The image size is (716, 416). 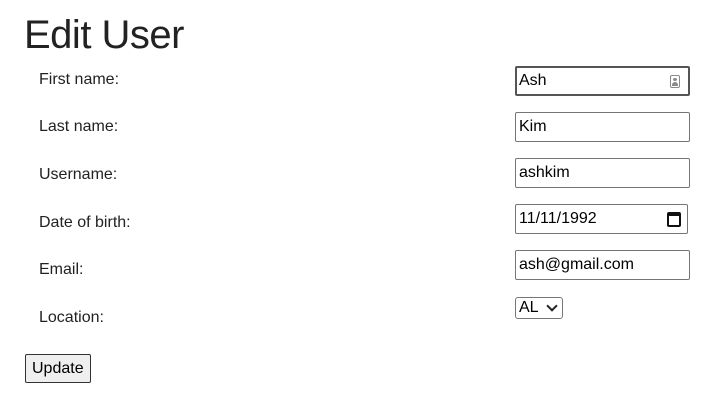 I want to click on update-button: Update, so click(x=58, y=368).